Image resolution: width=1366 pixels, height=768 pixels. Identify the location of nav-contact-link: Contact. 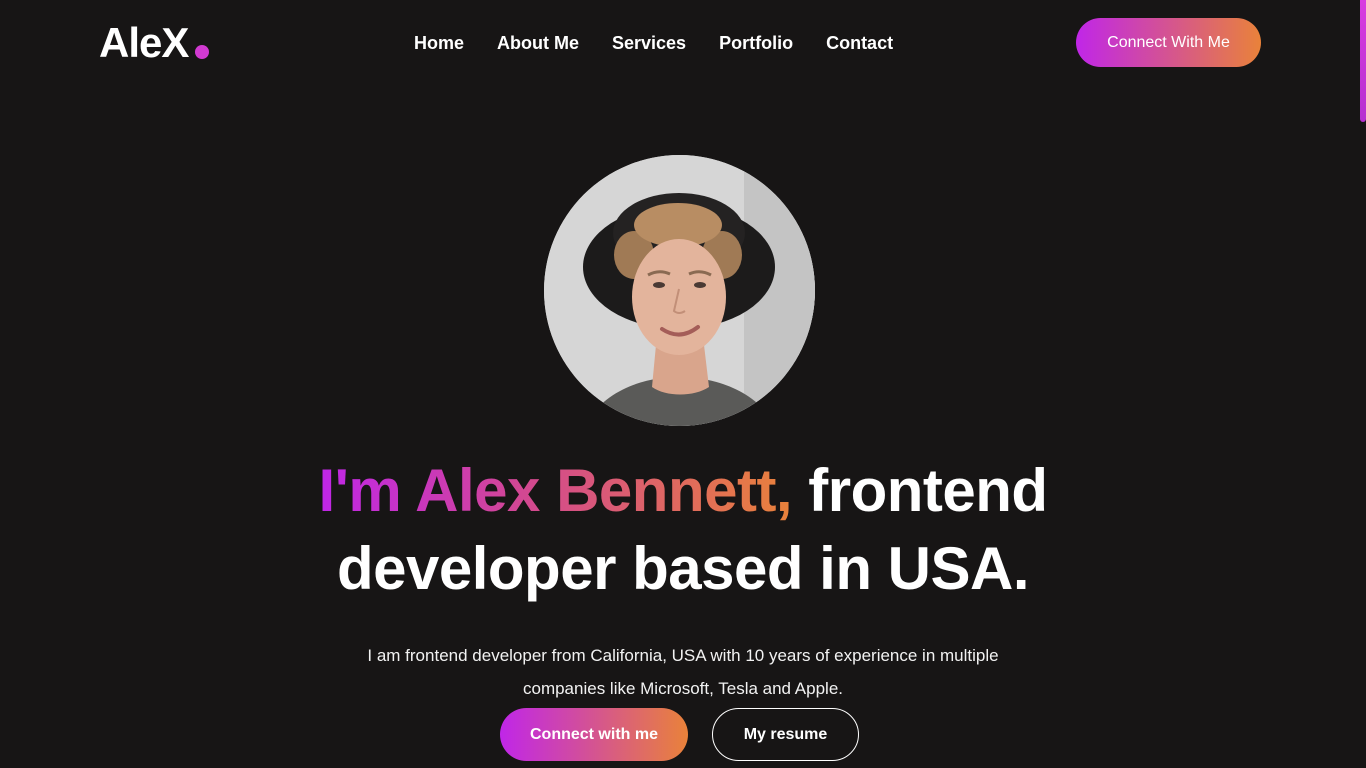
(859, 43).